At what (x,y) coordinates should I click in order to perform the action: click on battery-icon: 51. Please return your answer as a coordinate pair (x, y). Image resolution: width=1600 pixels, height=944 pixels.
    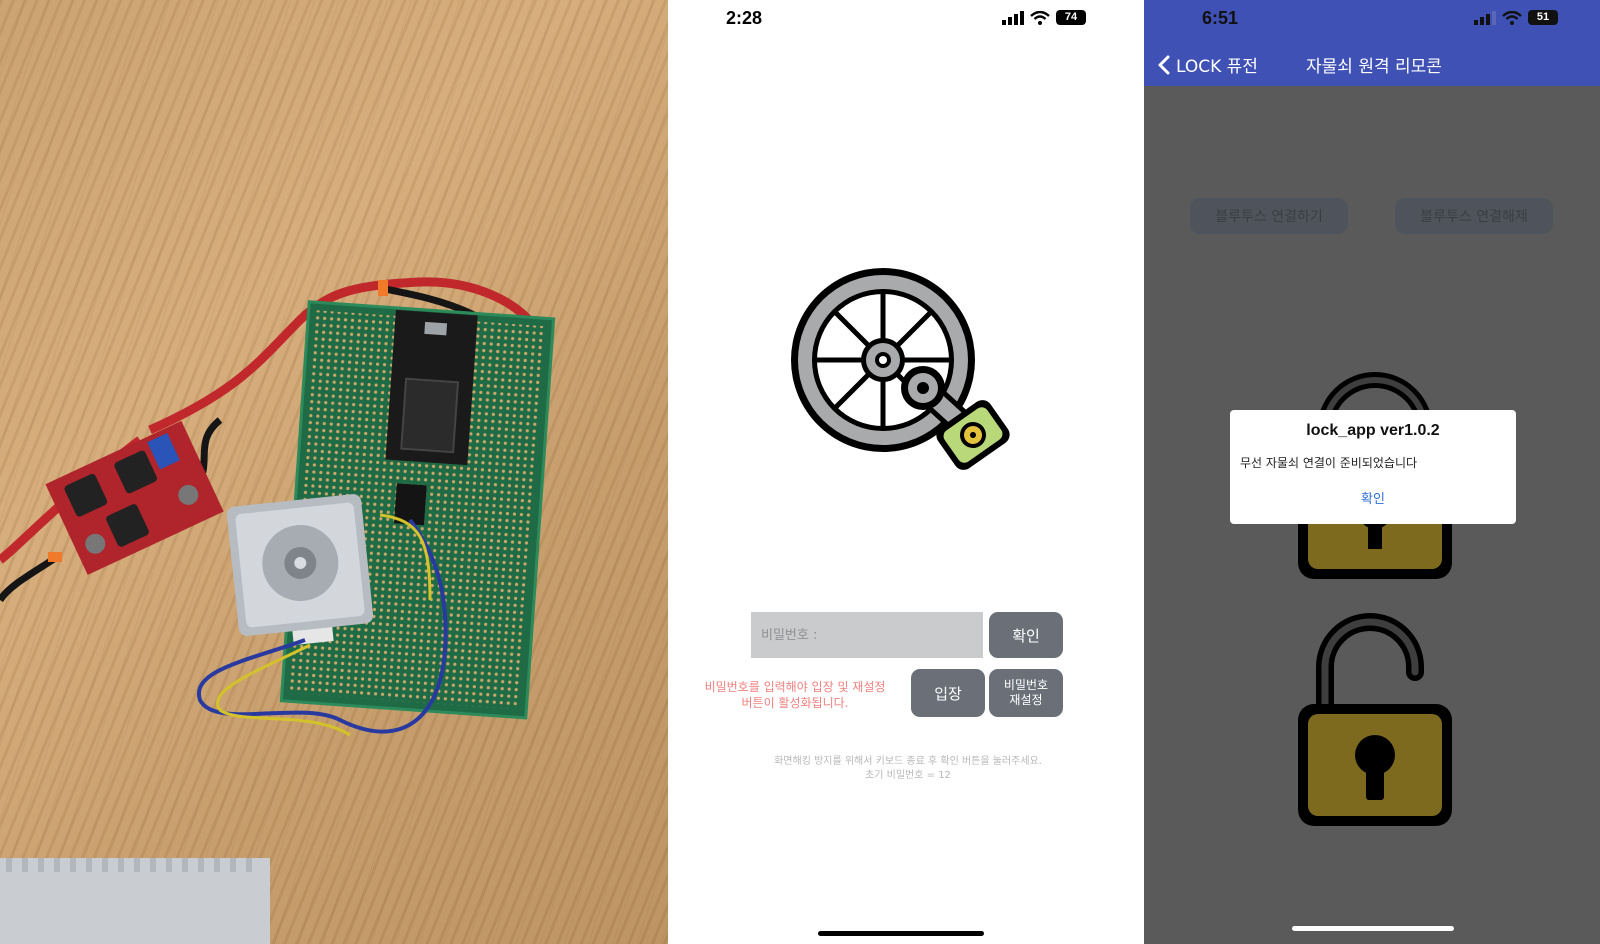
    Looking at the image, I should click on (1543, 17).